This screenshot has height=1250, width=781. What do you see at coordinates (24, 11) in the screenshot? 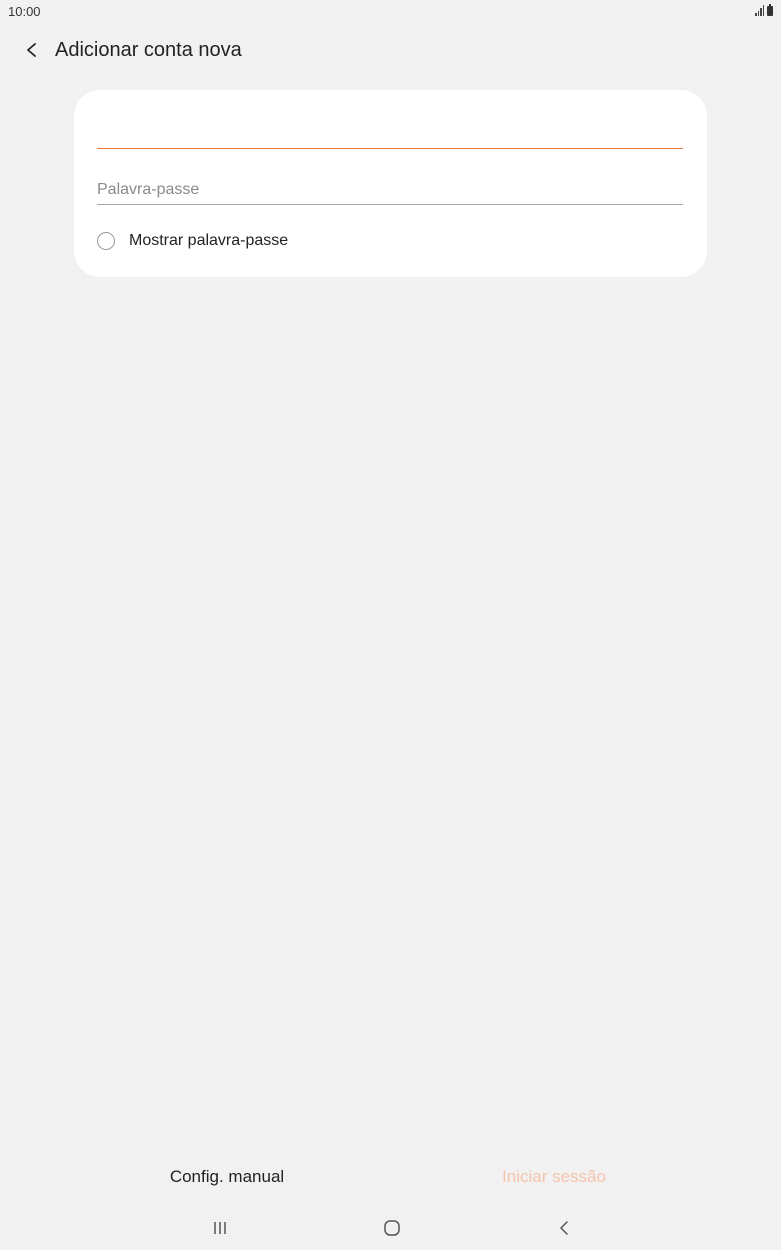
I see `status-time: 10:00` at bounding box center [24, 11].